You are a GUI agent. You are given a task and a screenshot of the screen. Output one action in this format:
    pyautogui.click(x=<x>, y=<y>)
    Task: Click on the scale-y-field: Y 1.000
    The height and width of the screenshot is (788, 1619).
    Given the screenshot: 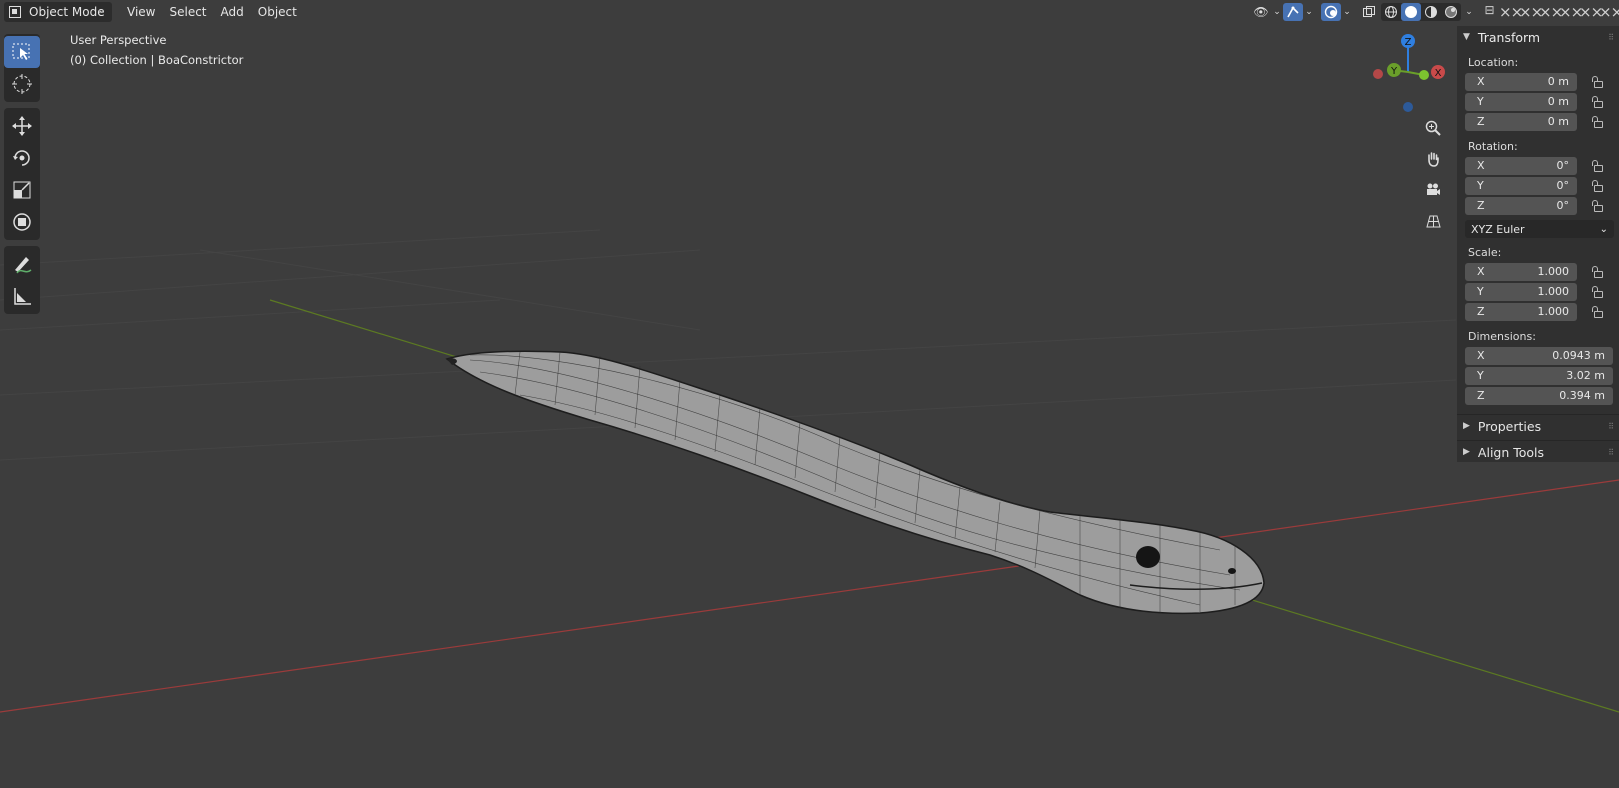 What is the action you would take?
    pyautogui.click(x=1521, y=291)
    